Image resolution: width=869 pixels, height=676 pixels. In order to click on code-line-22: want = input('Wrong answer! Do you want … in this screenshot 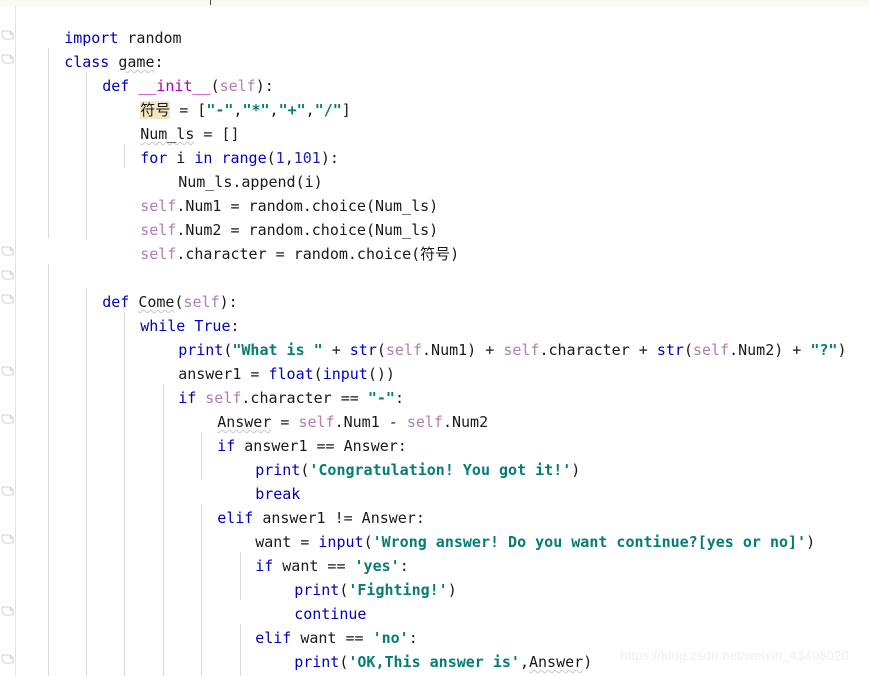, I will do `click(508, 528)`.